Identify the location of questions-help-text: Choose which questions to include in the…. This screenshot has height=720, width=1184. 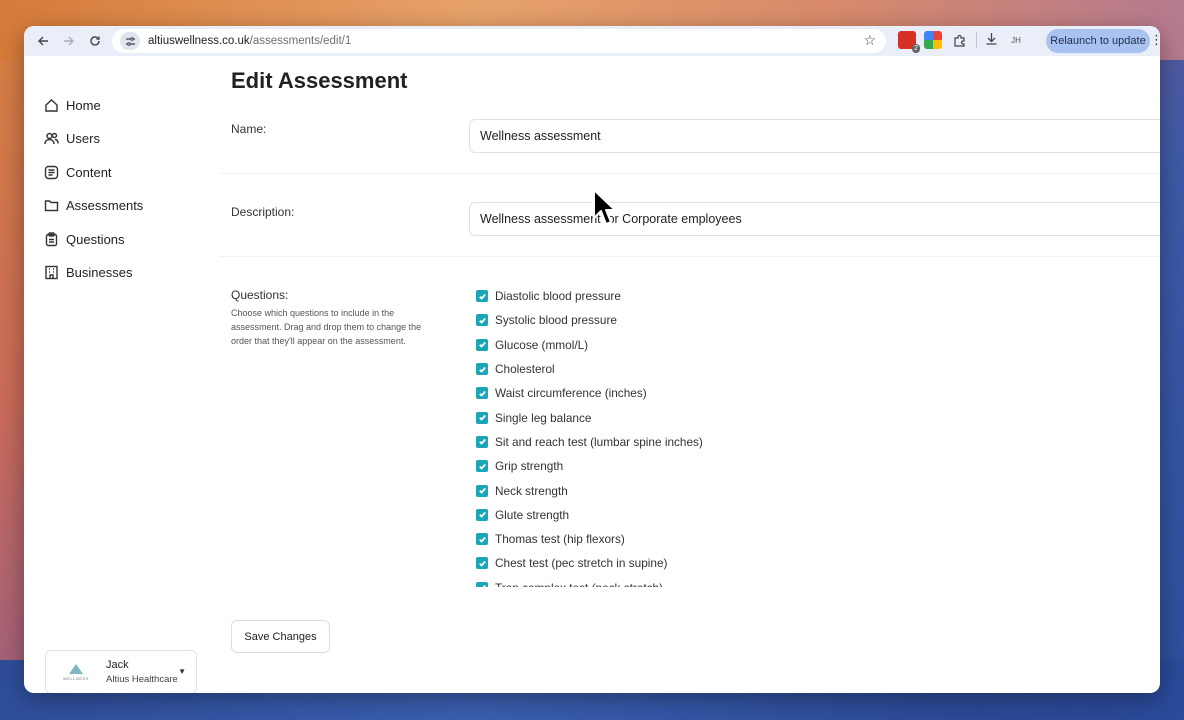
(326, 327).